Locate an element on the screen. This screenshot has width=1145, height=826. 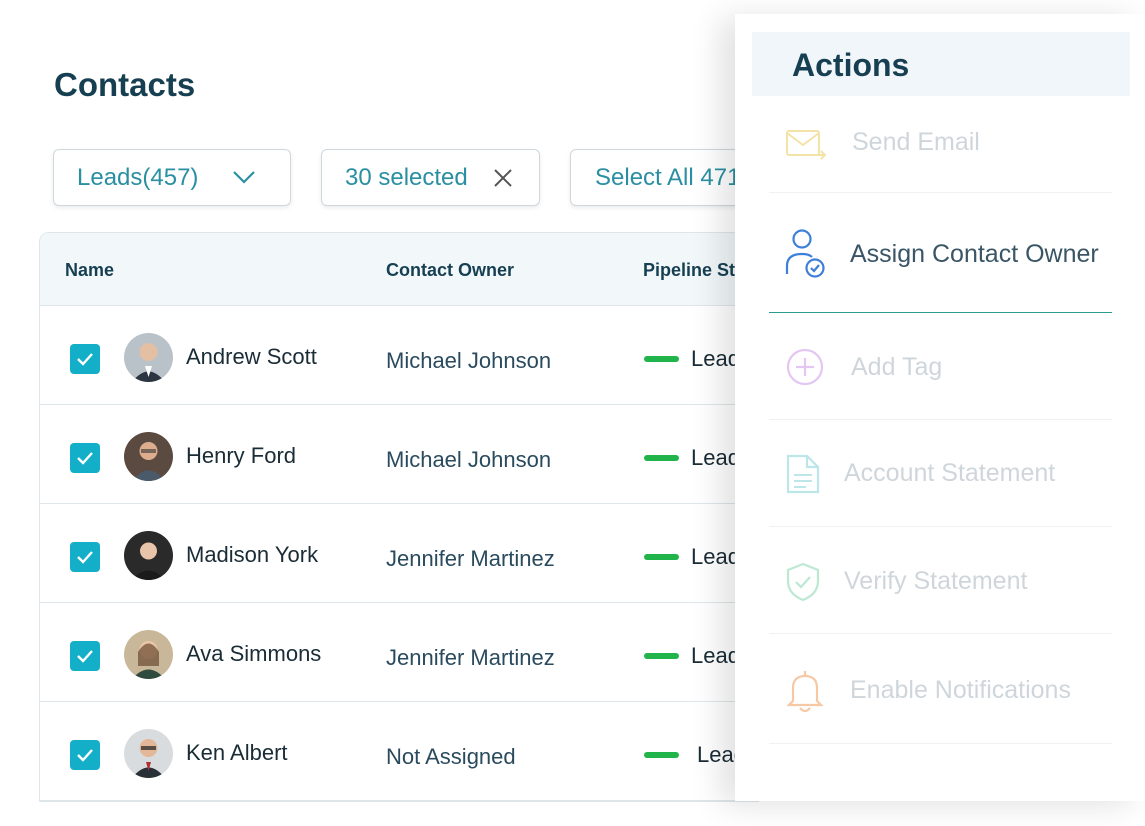
action-label: Assign Contact Owner is located at coordinates (974, 254).